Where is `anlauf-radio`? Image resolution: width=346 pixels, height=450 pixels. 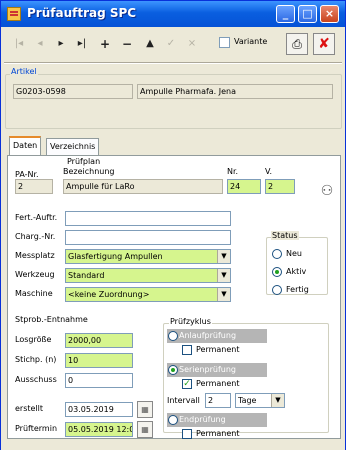
anlauf-radio is located at coordinates (173, 336).